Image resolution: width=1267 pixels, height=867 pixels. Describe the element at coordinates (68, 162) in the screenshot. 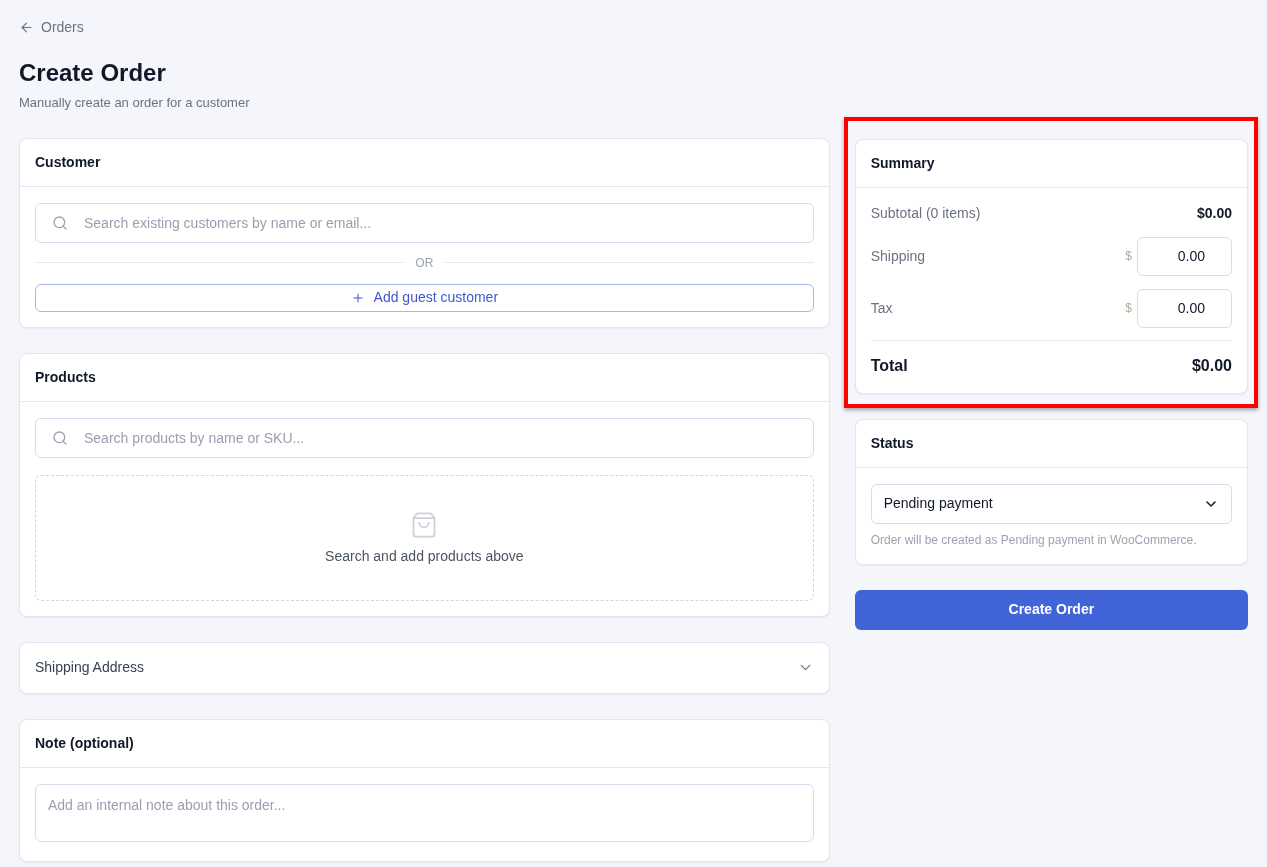

I see `card-title: Customer` at that location.